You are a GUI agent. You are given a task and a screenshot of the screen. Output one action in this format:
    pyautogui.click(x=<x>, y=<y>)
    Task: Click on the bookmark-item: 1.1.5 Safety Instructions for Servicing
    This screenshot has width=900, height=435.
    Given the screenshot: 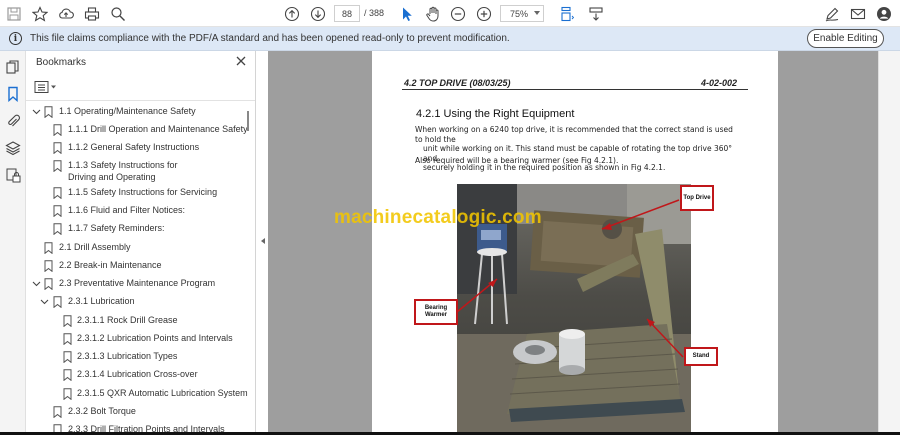 What is the action you would take?
    pyautogui.click(x=137, y=193)
    